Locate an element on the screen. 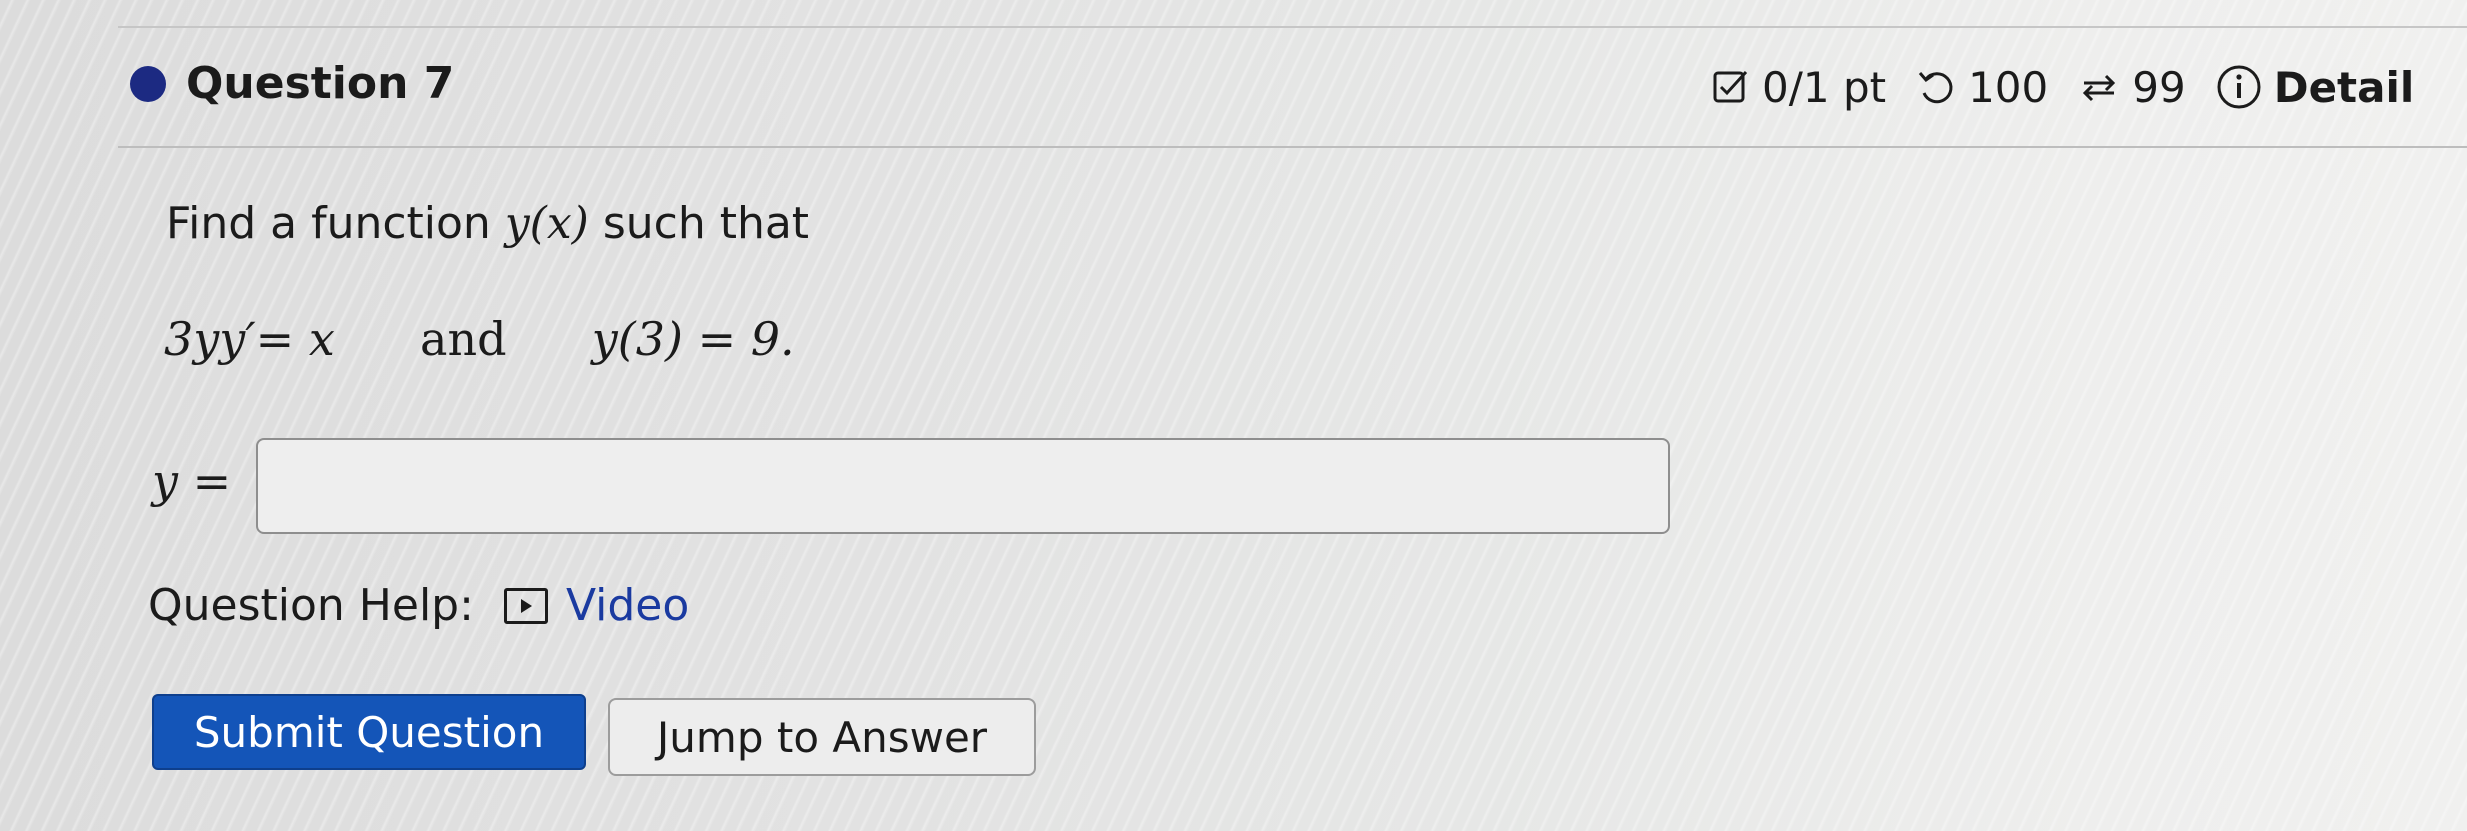  prompt-suffix: such that is located at coordinates (699, 223).